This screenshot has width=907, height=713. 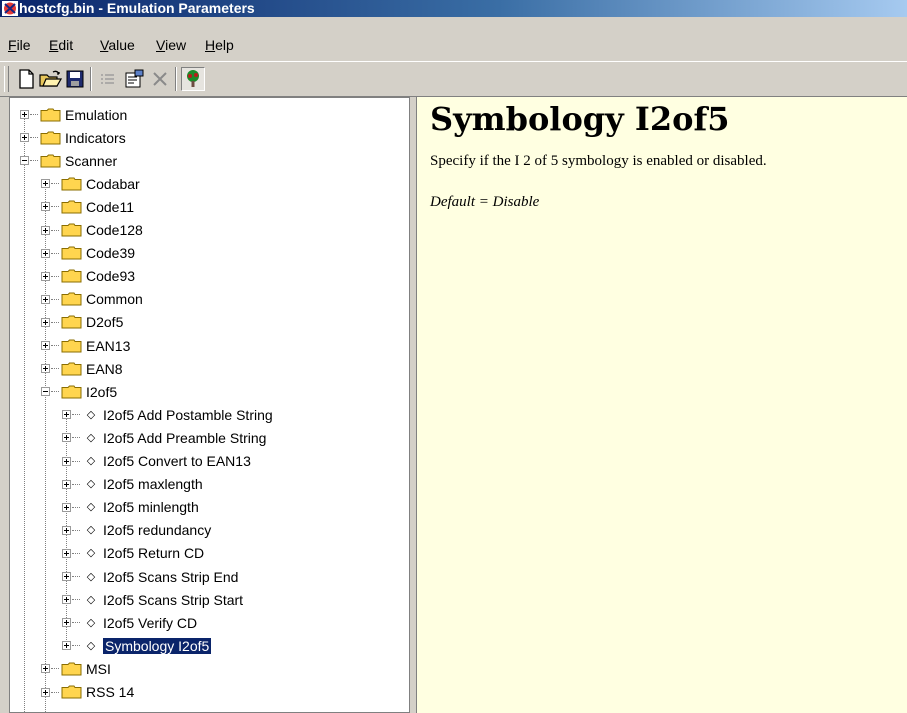 I want to click on open-icon, so click(x=50, y=79).